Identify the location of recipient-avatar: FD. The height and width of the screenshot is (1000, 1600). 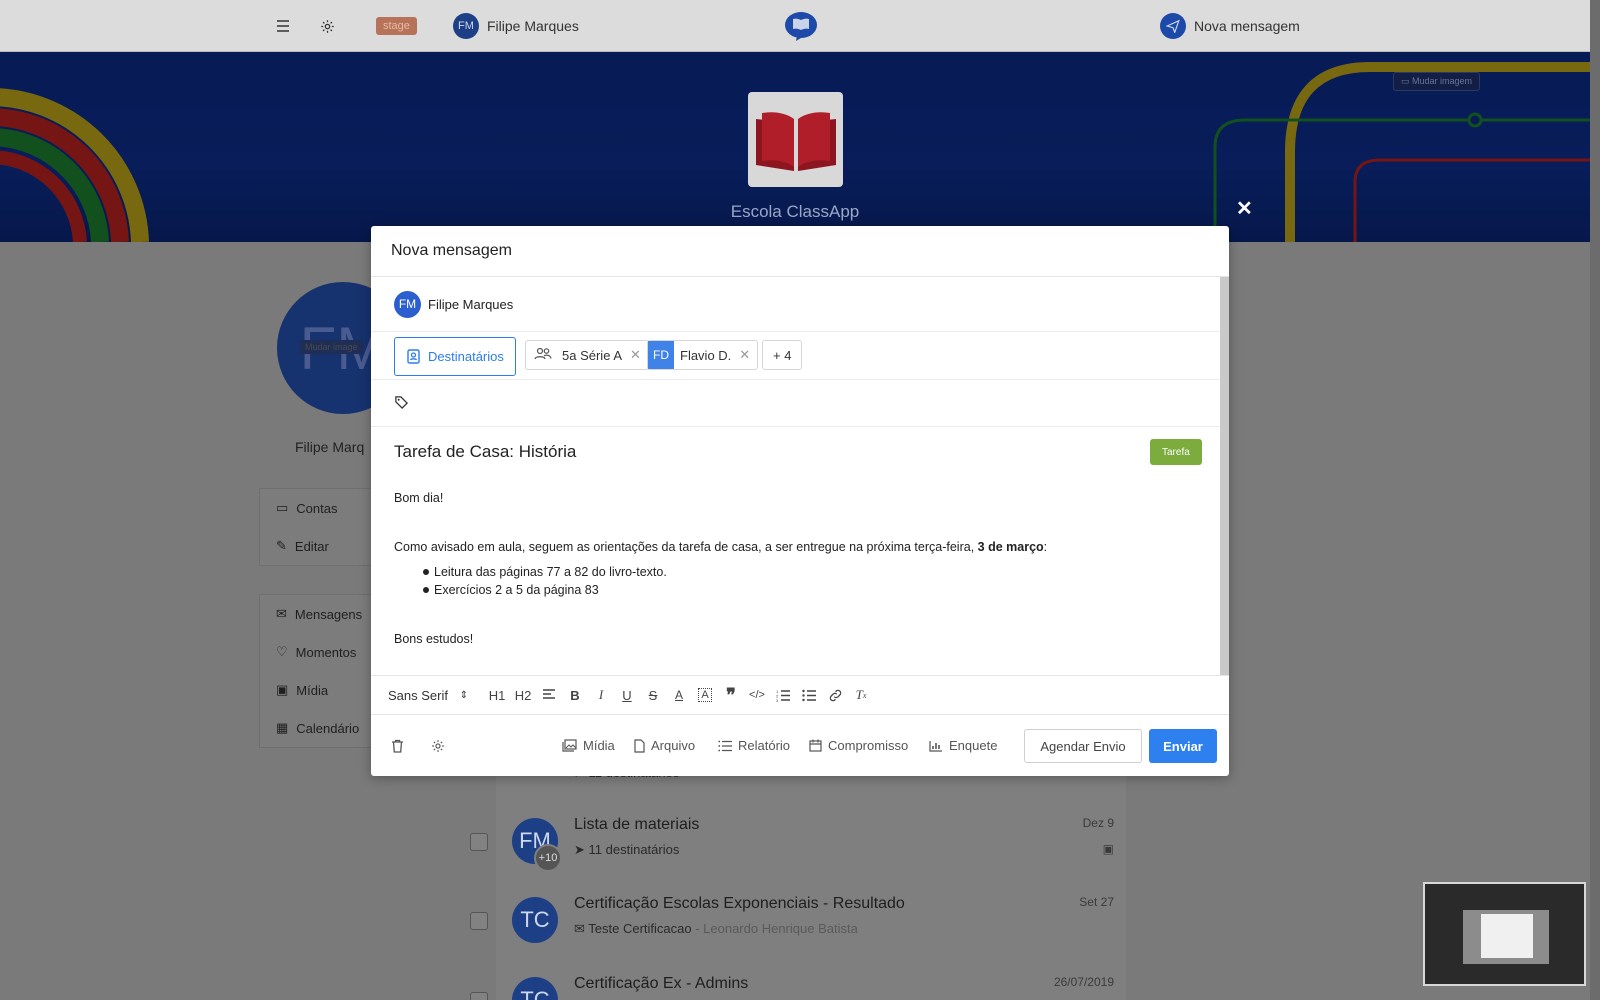
(661, 355).